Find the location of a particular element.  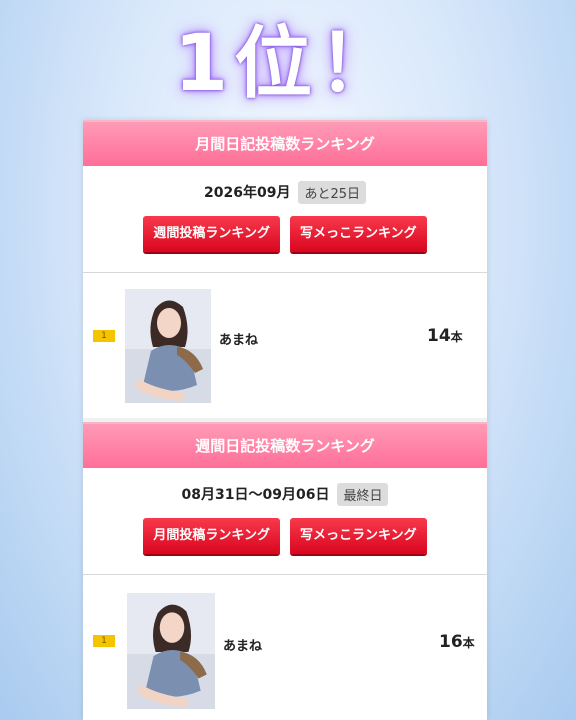

monthly-date-row: 2026年09月 あと25日 is located at coordinates (285, 192).